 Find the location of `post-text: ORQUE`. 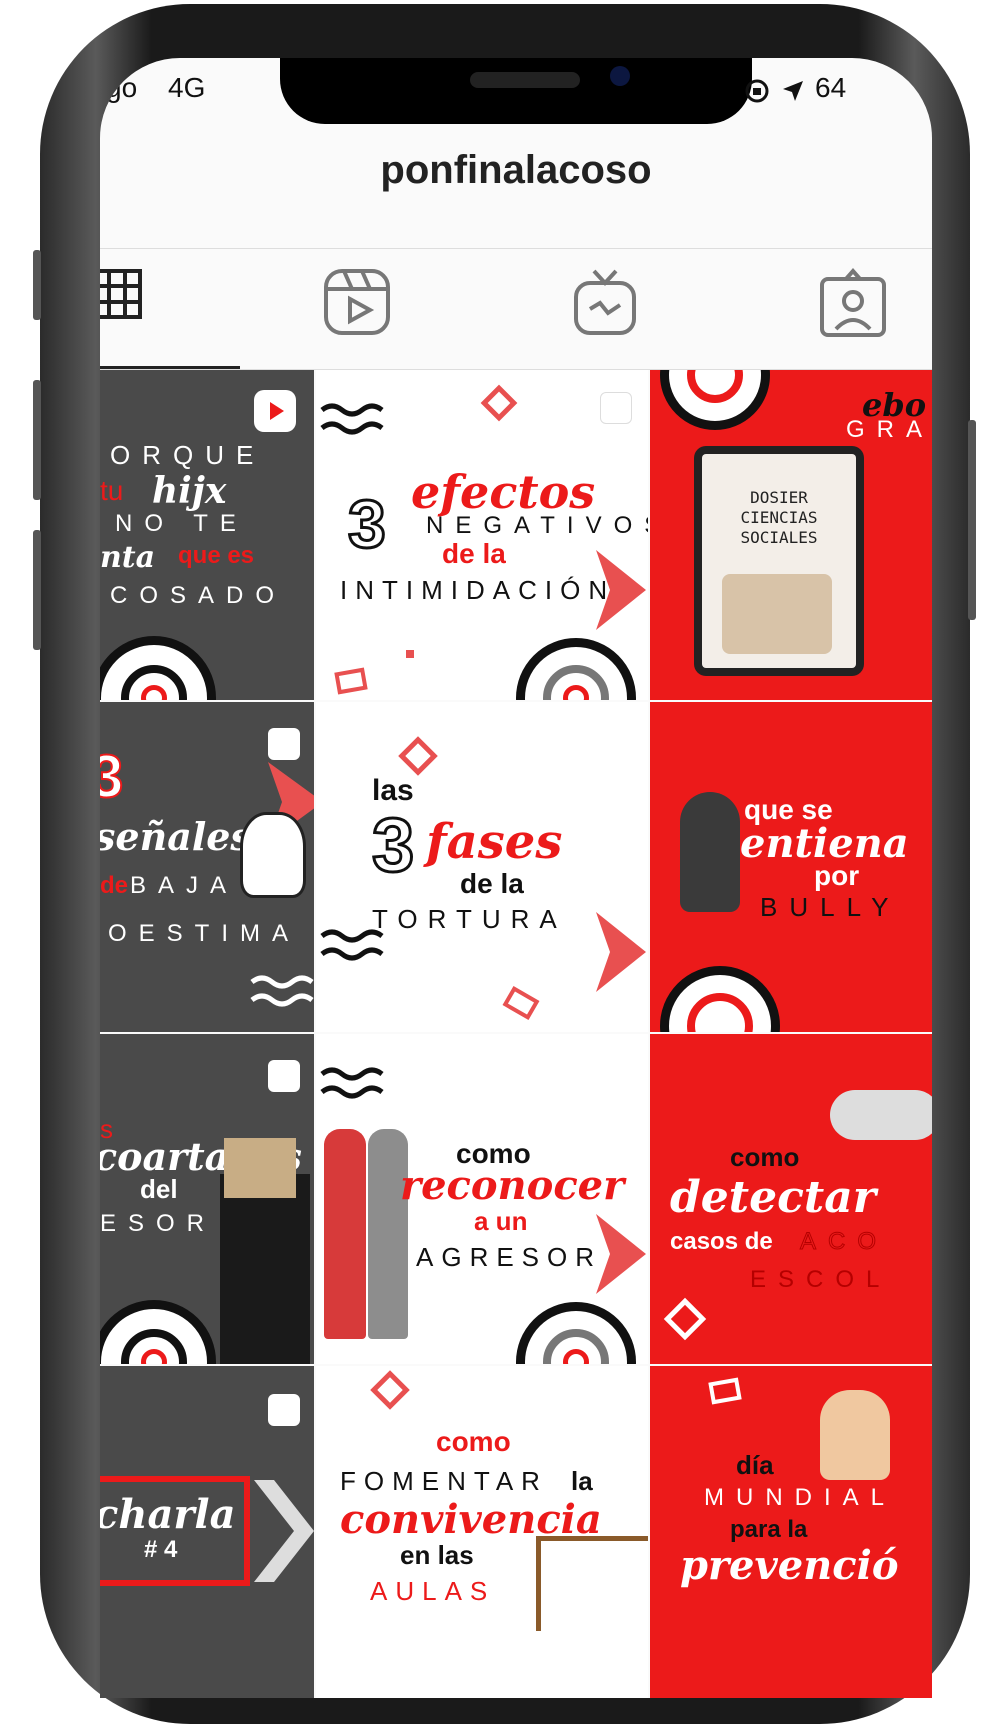

post-text: ORQUE is located at coordinates (188, 455).